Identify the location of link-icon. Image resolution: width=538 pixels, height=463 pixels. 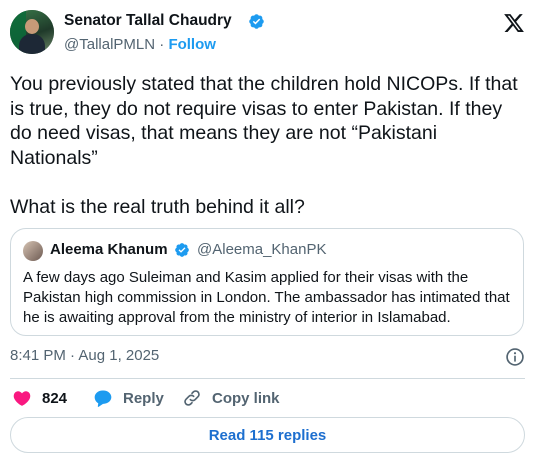
(192, 398).